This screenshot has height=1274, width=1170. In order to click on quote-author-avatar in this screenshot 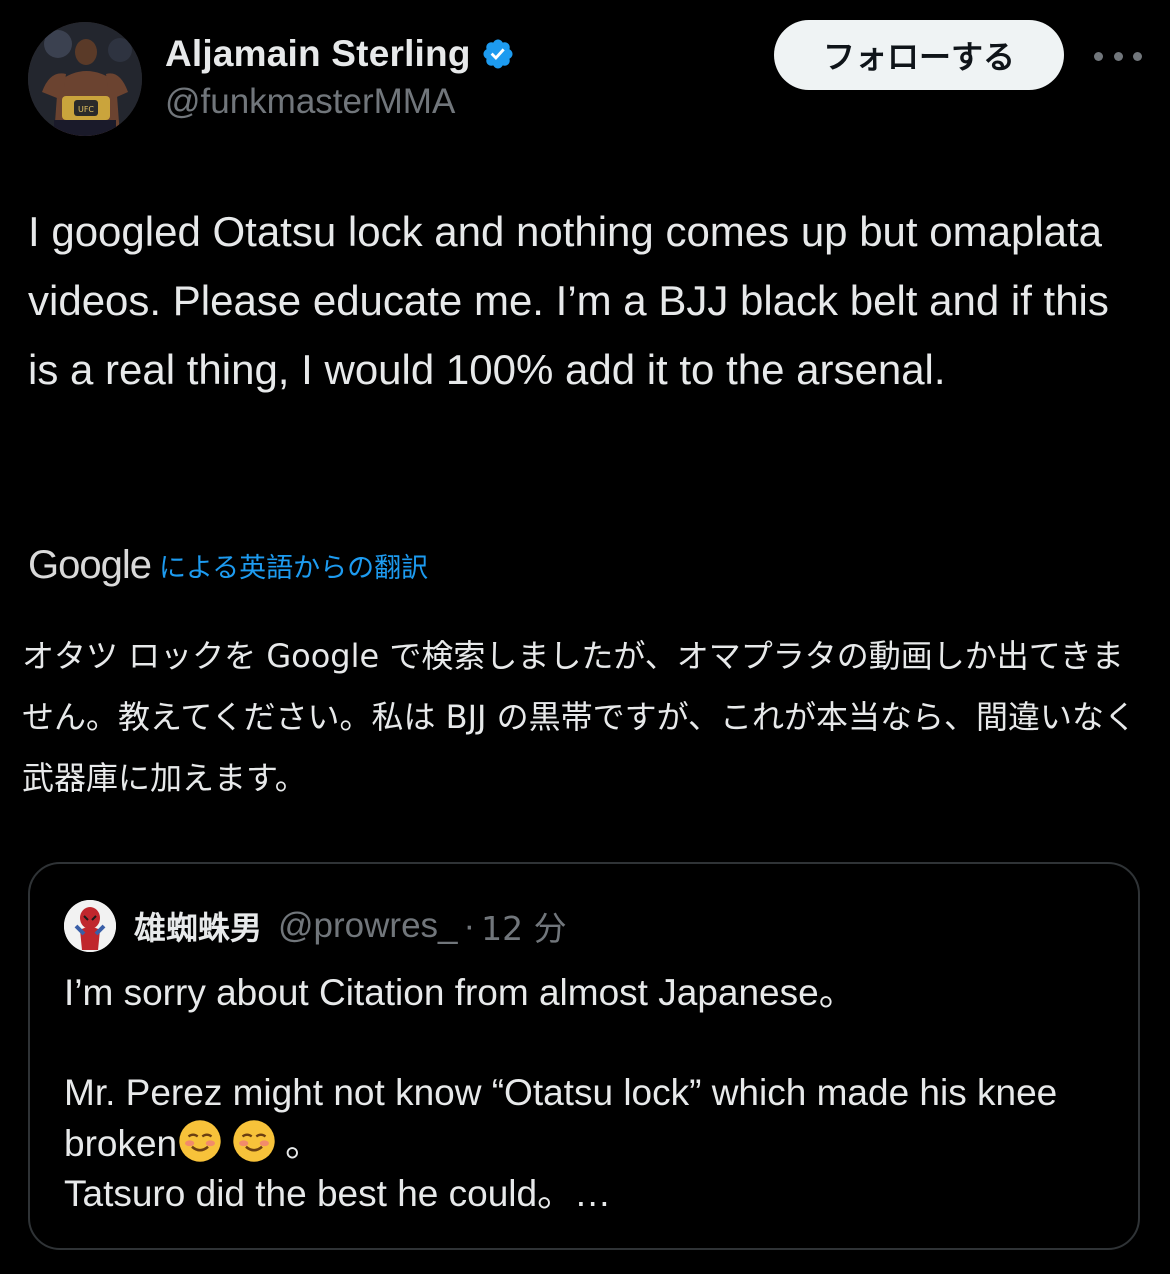, I will do `click(90, 926)`.